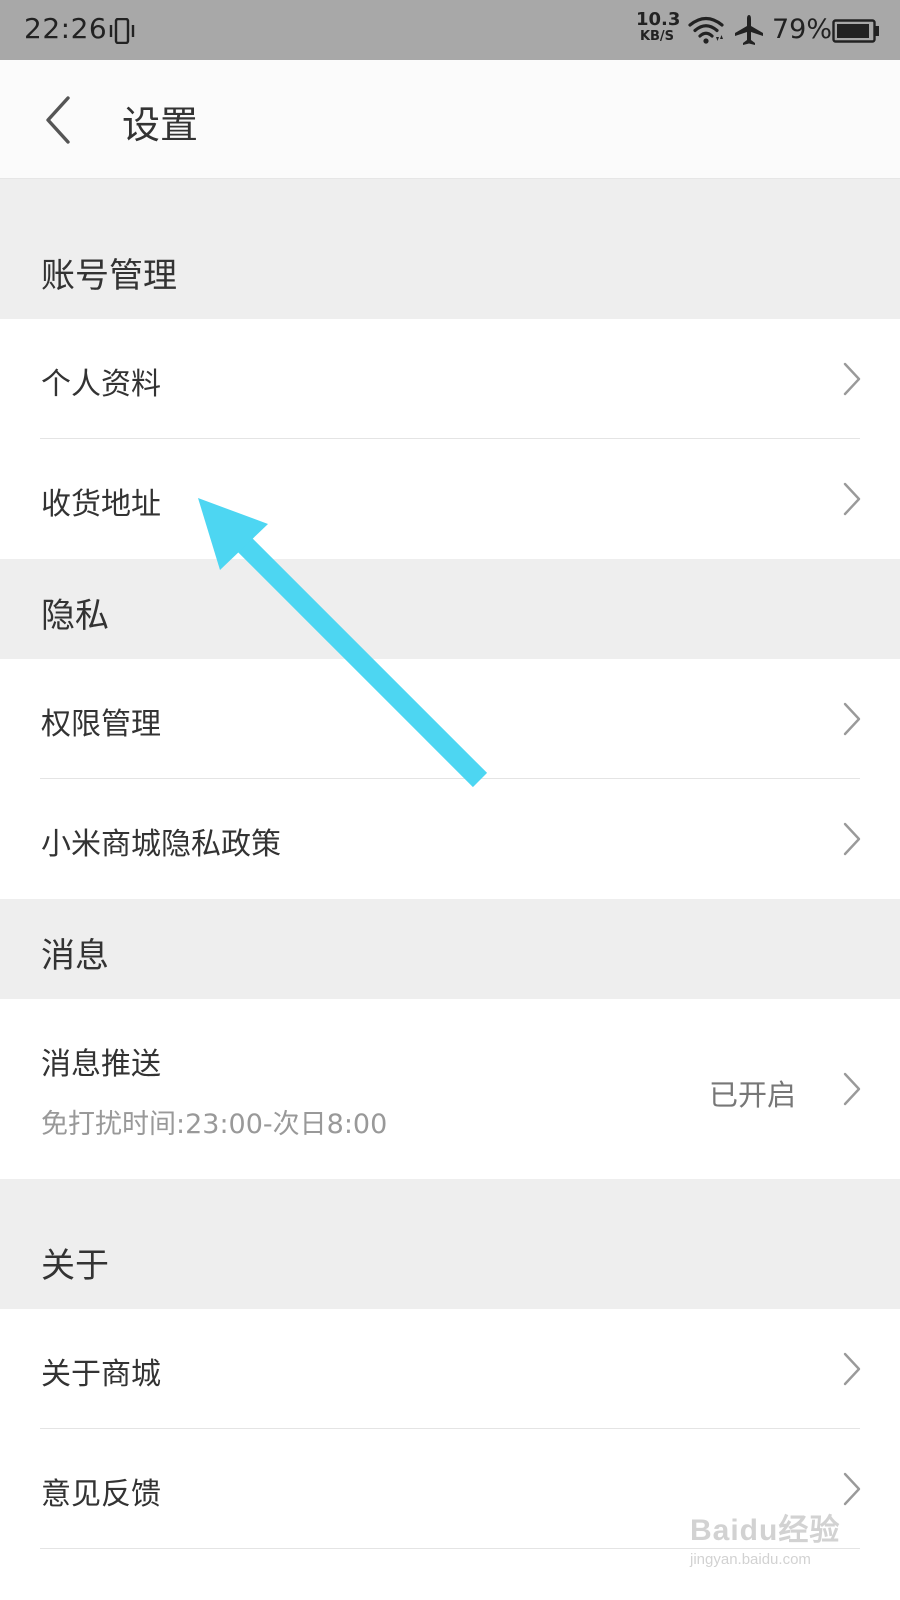 This screenshot has height=1600, width=900. What do you see at coordinates (450, 1244) in the screenshot?
I see `section-header-about: 关于` at bounding box center [450, 1244].